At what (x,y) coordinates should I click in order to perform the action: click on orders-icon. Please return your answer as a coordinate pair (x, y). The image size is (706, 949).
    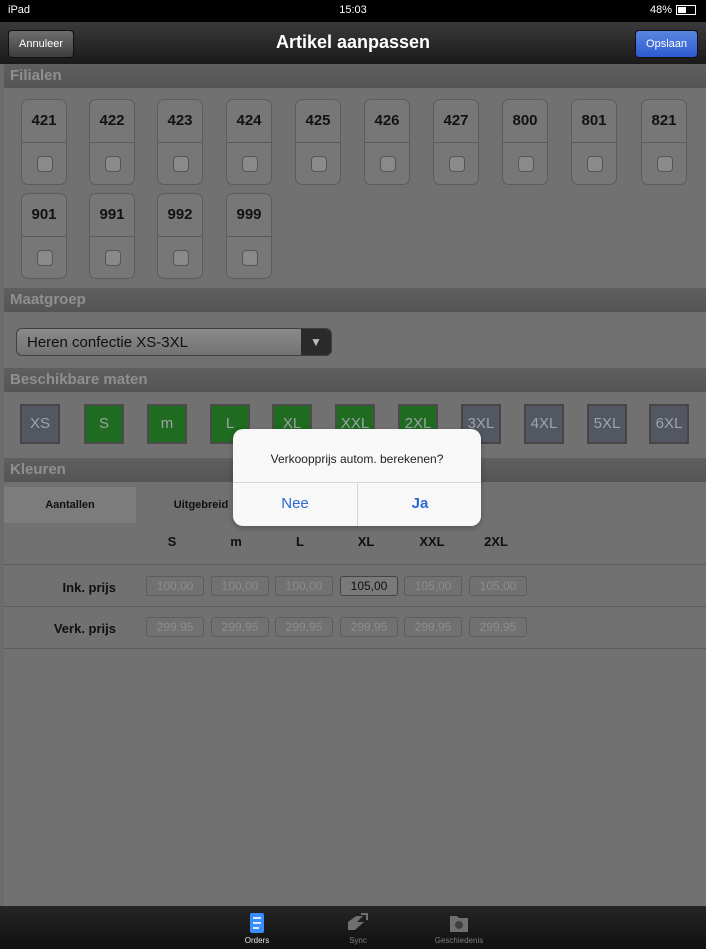
    Looking at the image, I should click on (257, 923).